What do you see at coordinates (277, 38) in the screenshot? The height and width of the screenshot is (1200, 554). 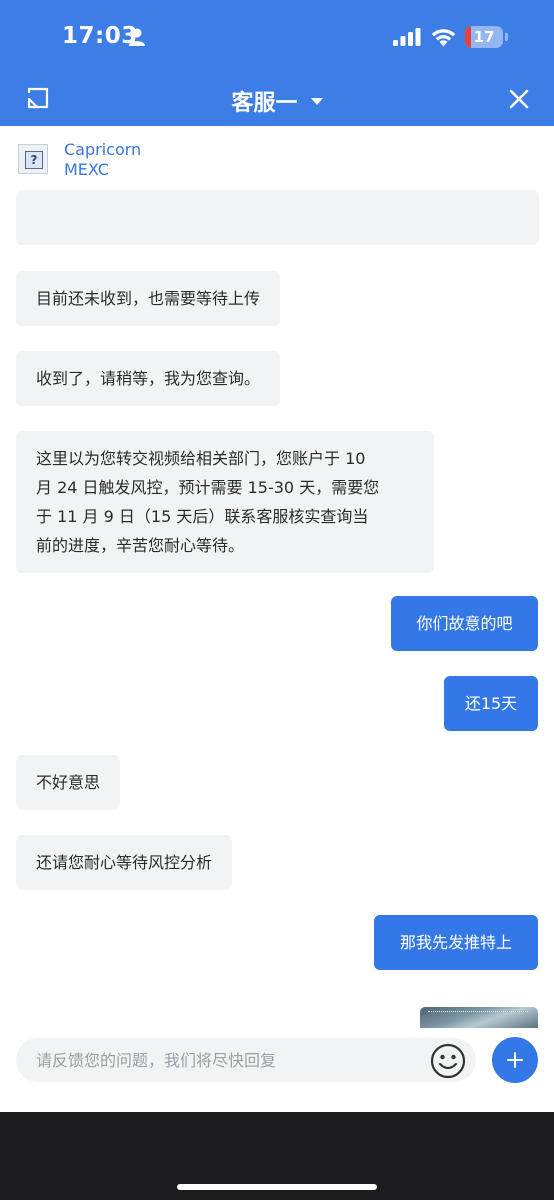 I see `status-bar: 17:03 17` at bounding box center [277, 38].